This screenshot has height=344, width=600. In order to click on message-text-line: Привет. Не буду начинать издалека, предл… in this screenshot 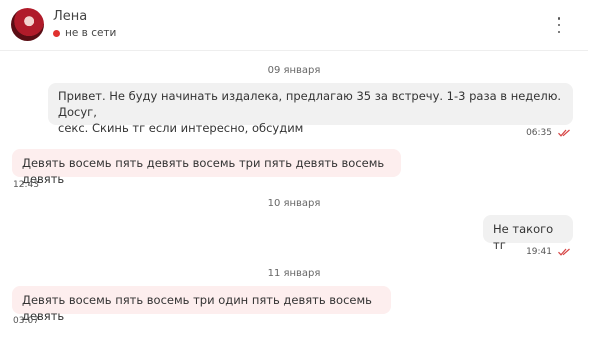, I will do `click(310, 104)`.